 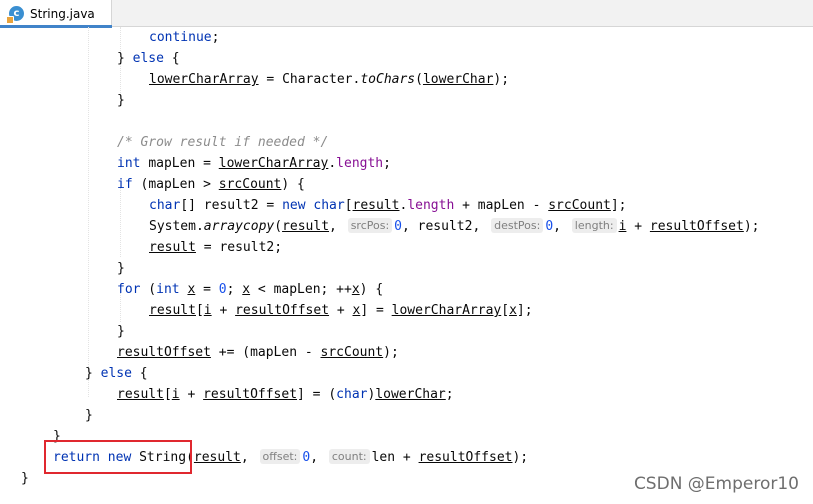 I want to click on tab-string-java: c String.java, so click(x=56, y=14).